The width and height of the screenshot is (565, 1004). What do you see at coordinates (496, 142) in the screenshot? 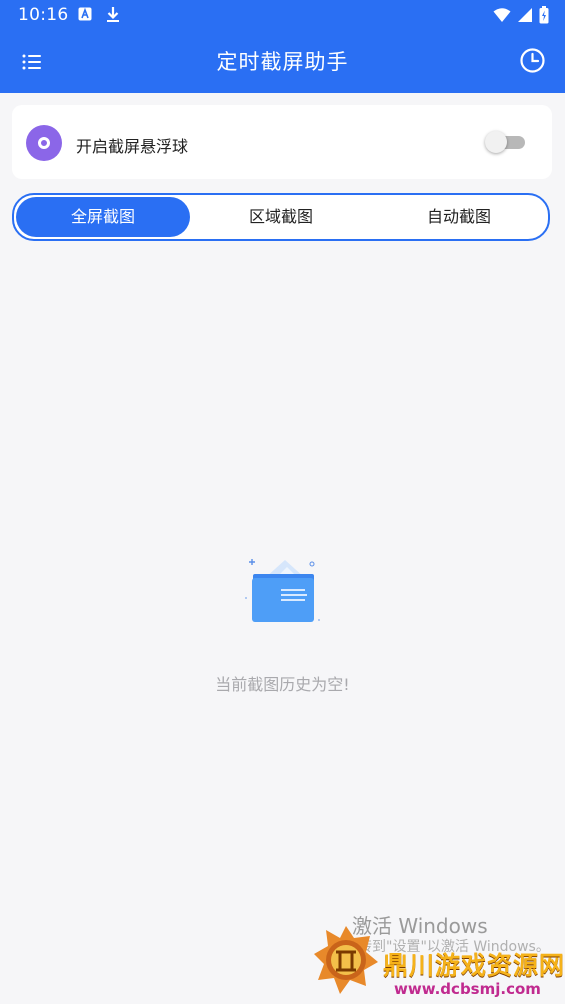
I see `switch-thumb` at bounding box center [496, 142].